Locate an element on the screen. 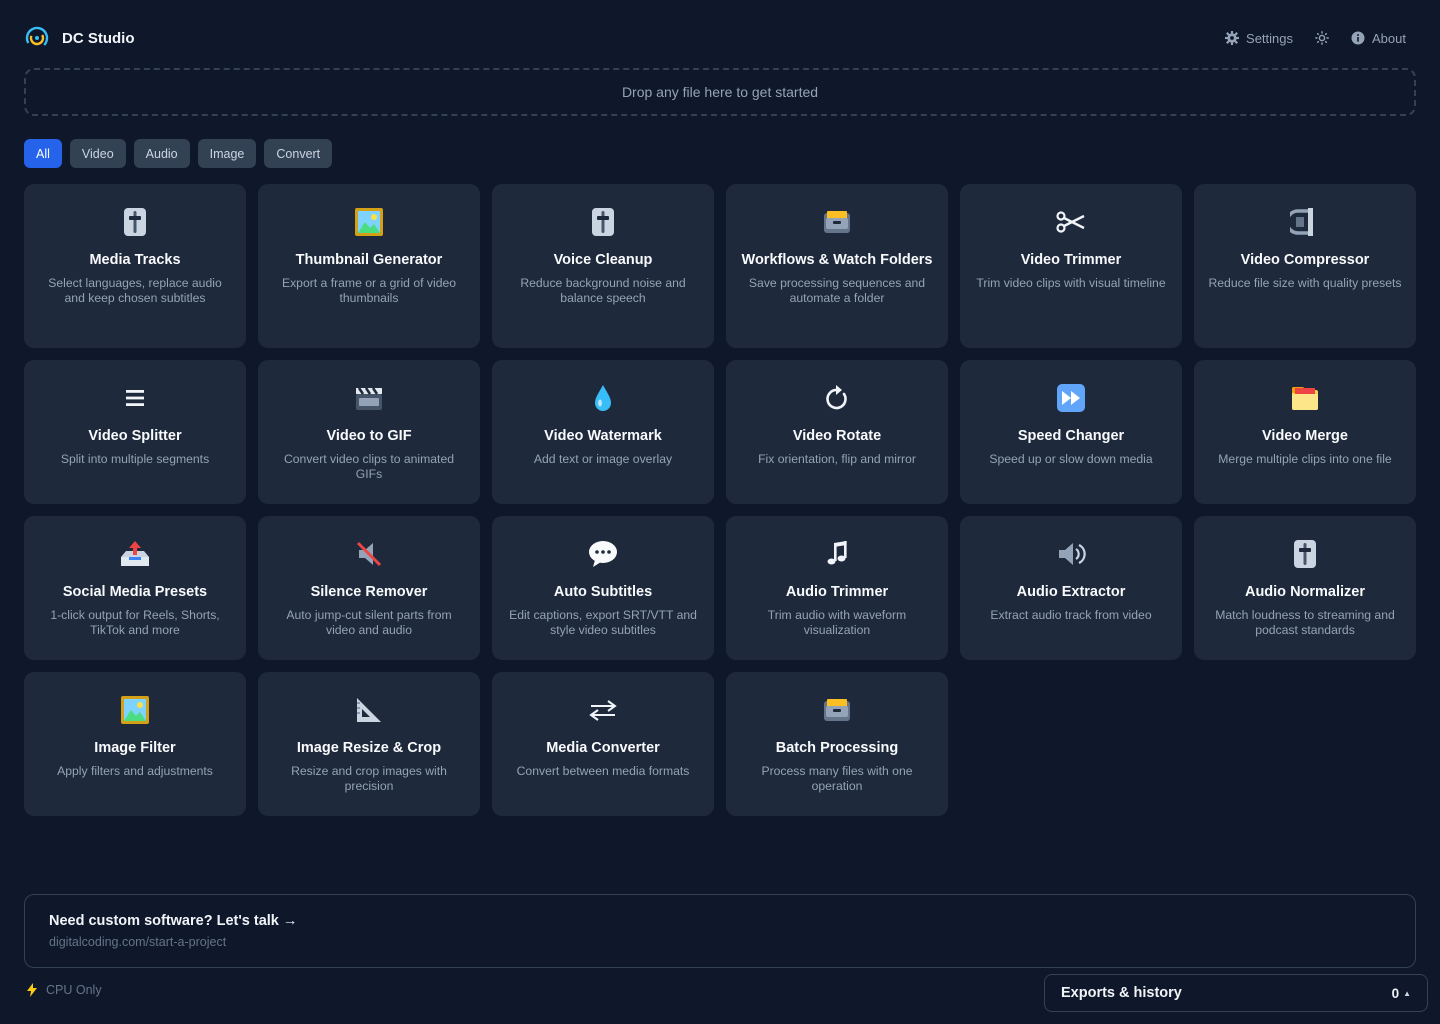  filter-convert: Convert is located at coordinates (298, 153).